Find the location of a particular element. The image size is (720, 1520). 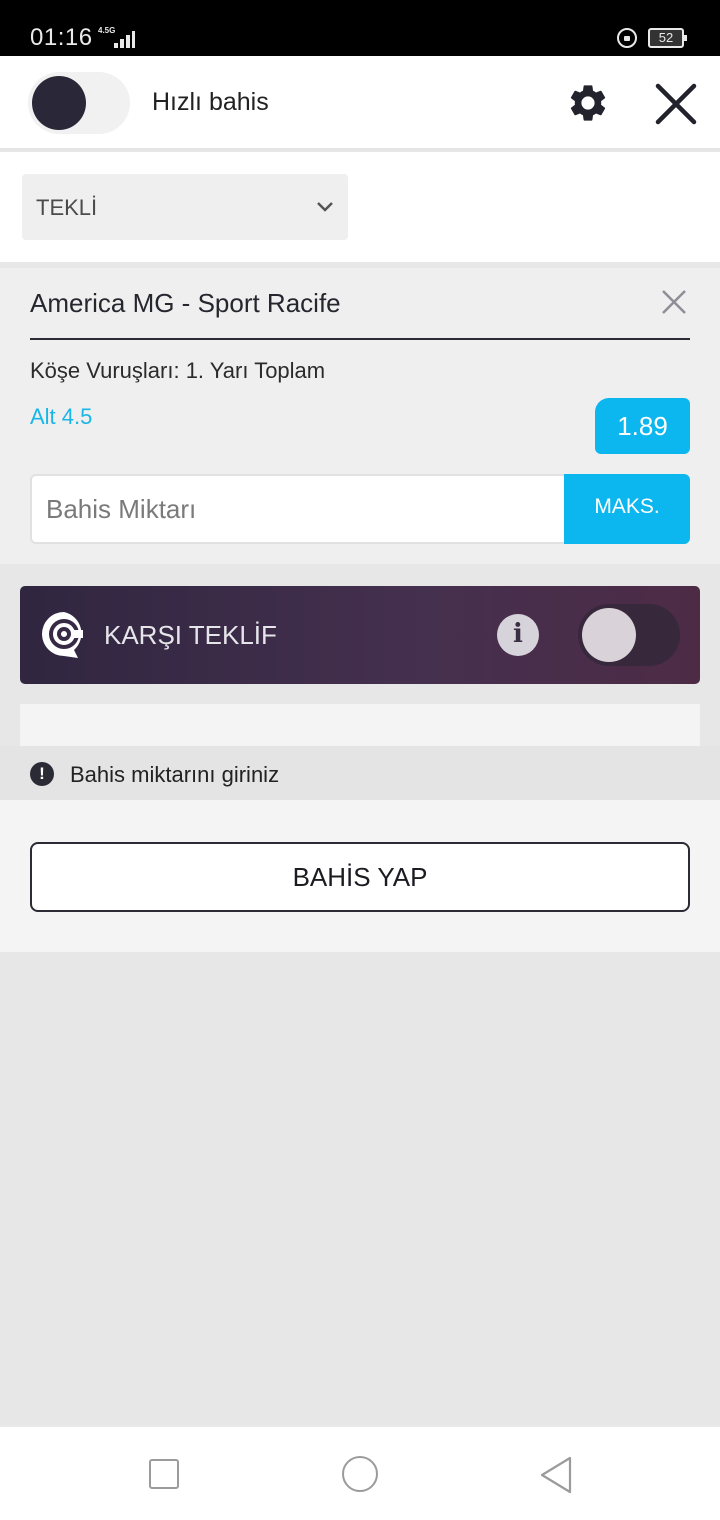

signal-icon is located at coordinates (119, 39).